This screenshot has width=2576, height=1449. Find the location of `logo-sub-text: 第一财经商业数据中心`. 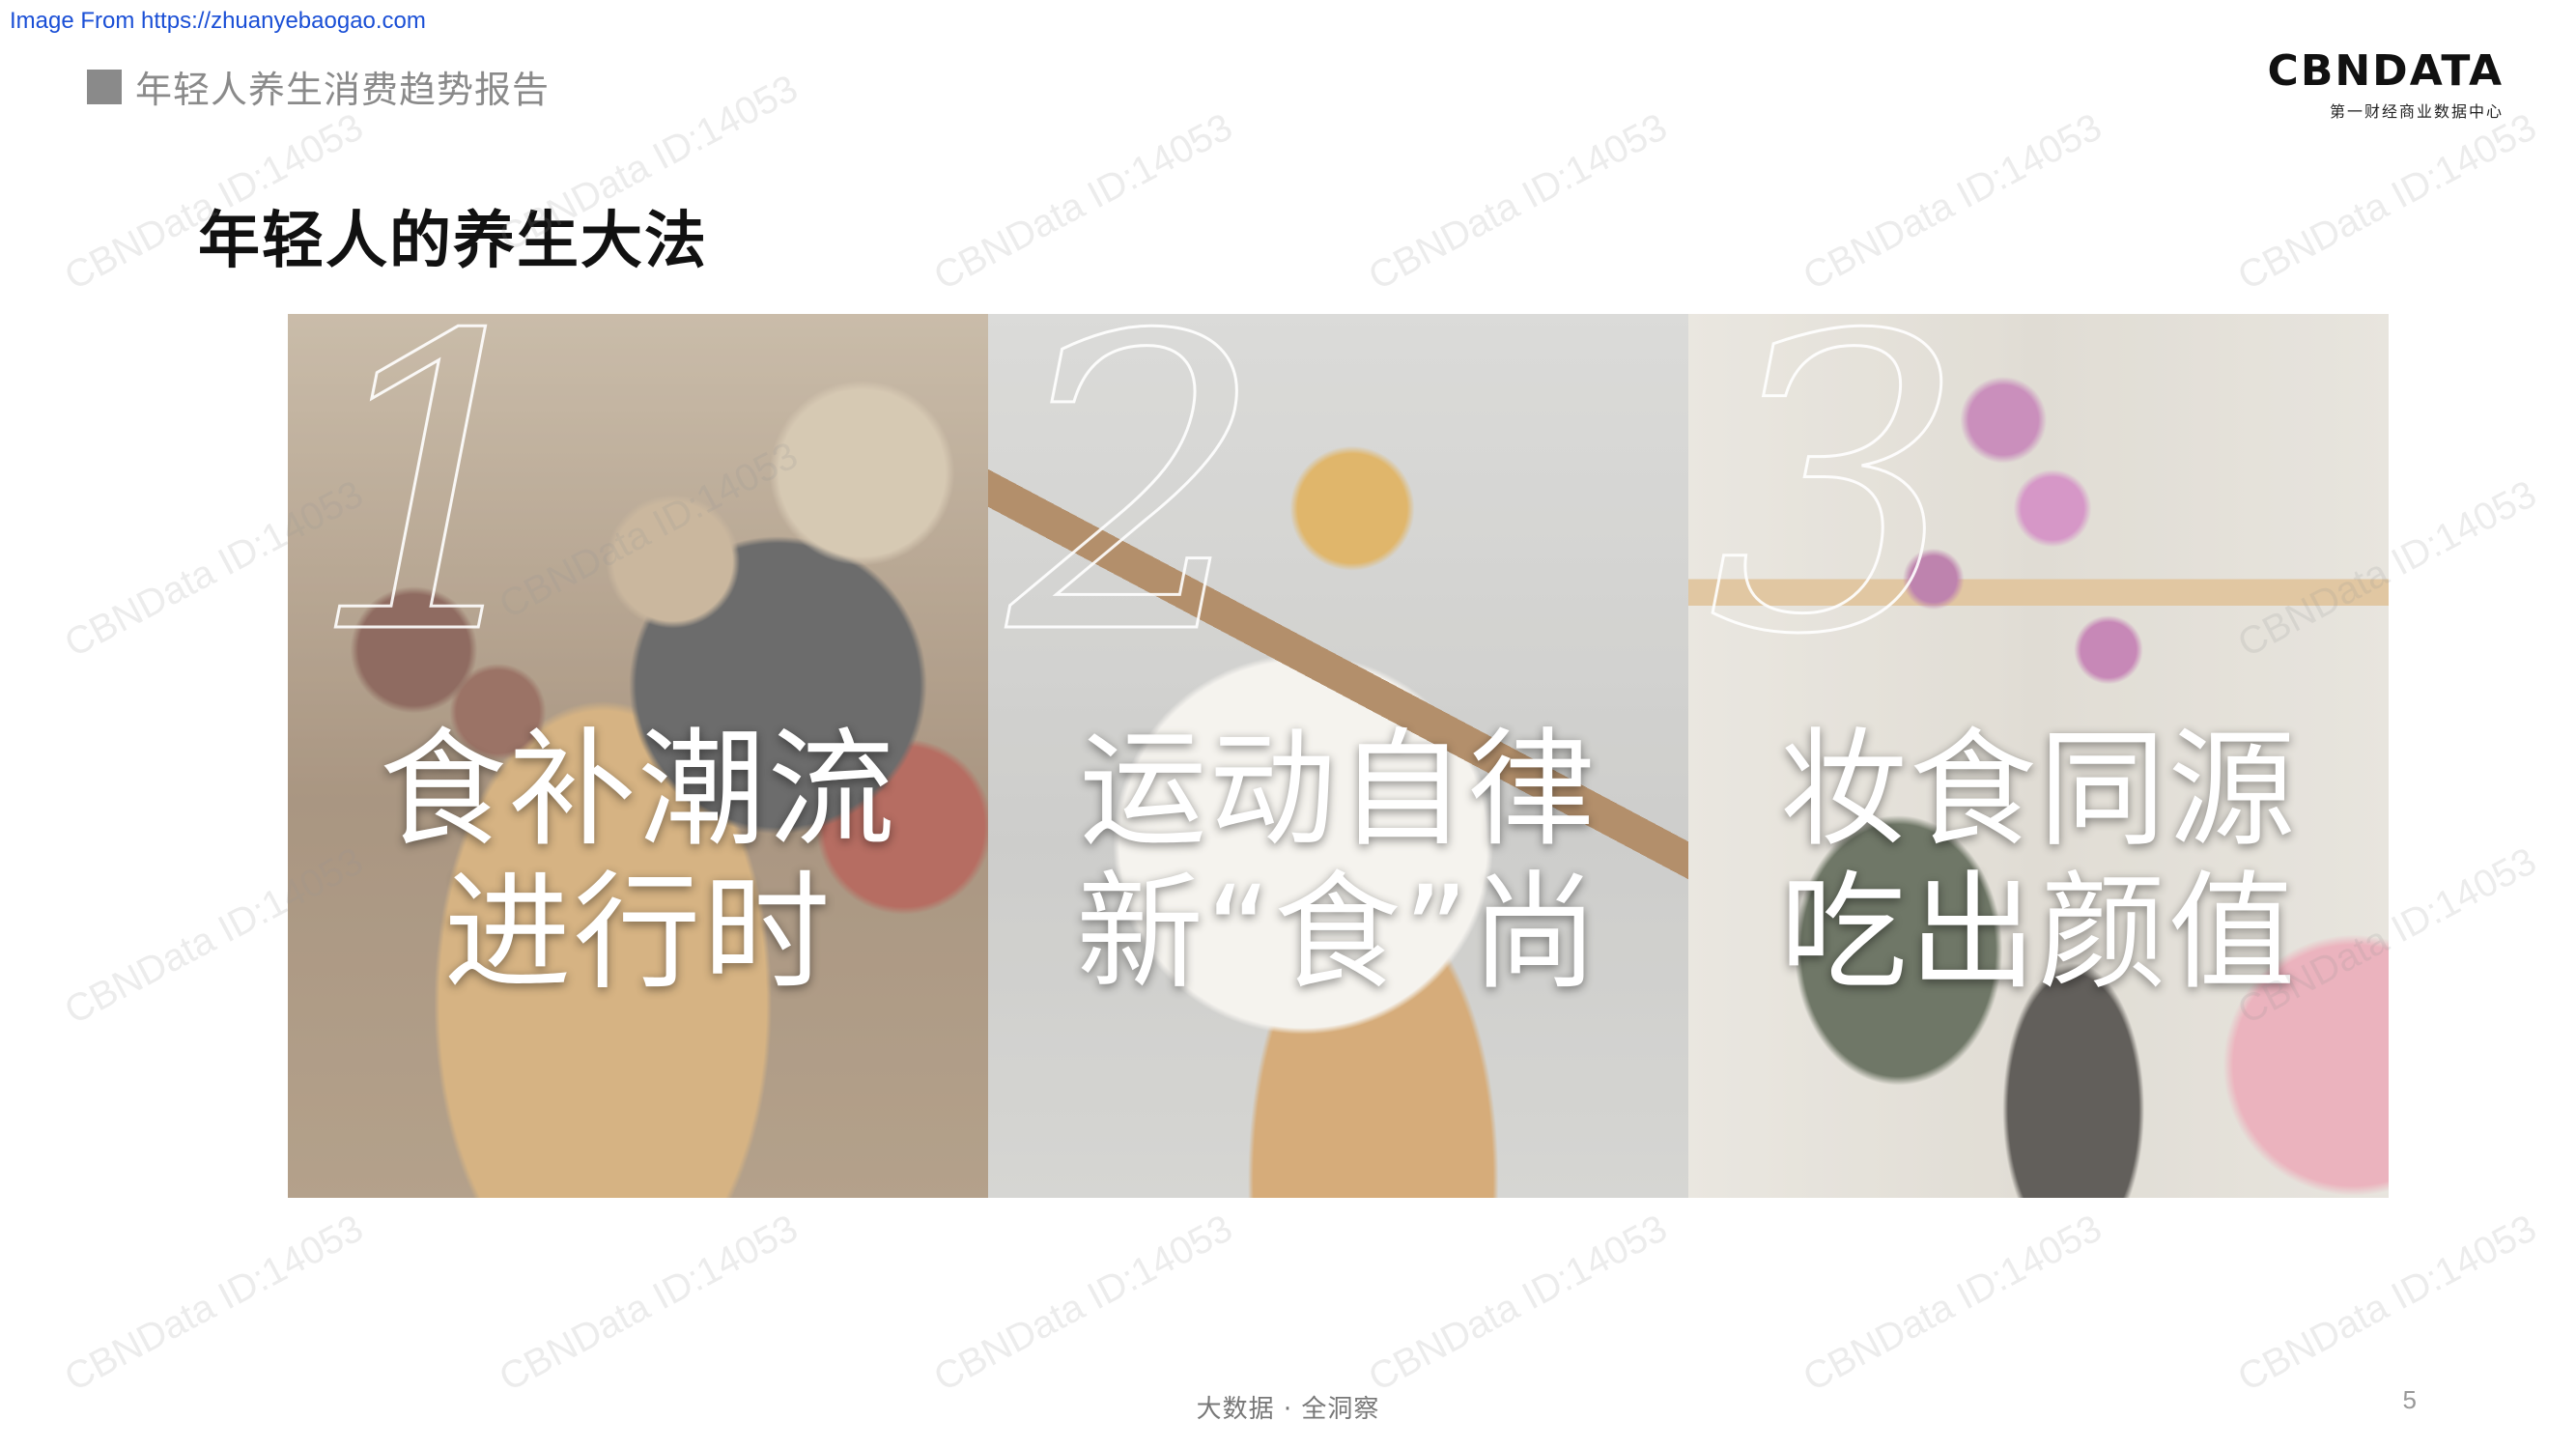

logo-sub-text: 第一财经商业数据中心 is located at coordinates (2416, 111).